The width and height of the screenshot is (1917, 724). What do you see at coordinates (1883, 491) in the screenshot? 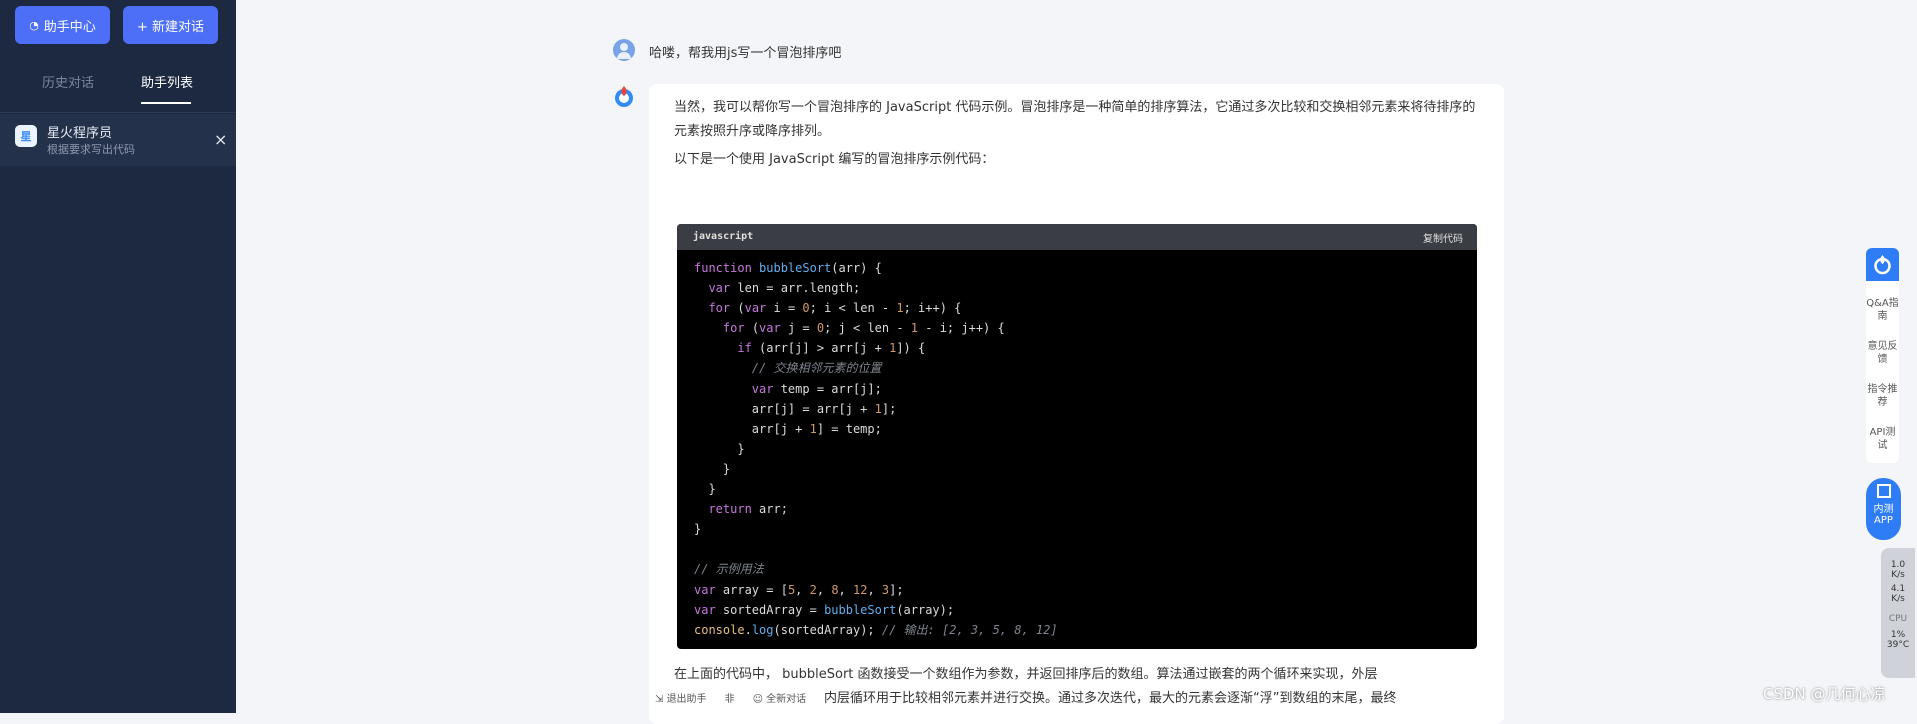
I see `qr-icon` at bounding box center [1883, 491].